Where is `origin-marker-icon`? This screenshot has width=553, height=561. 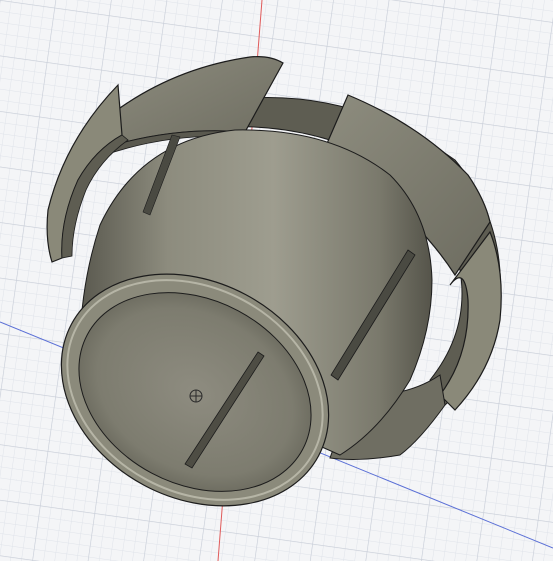 origin-marker-icon is located at coordinates (196, 396).